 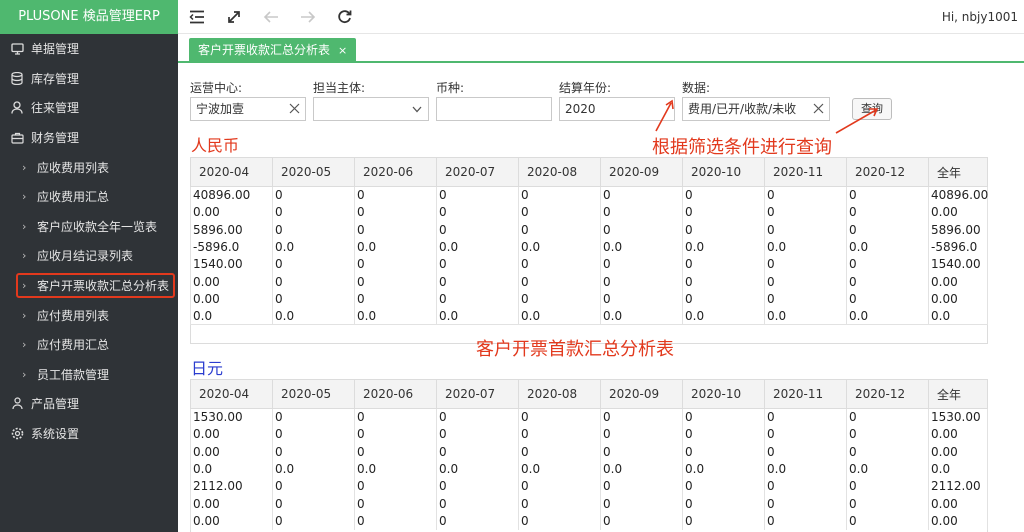 What do you see at coordinates (55, 404) in the screenshot?
I see `sidebar-item-label: 产品管理` at bounding box center [55, 404].